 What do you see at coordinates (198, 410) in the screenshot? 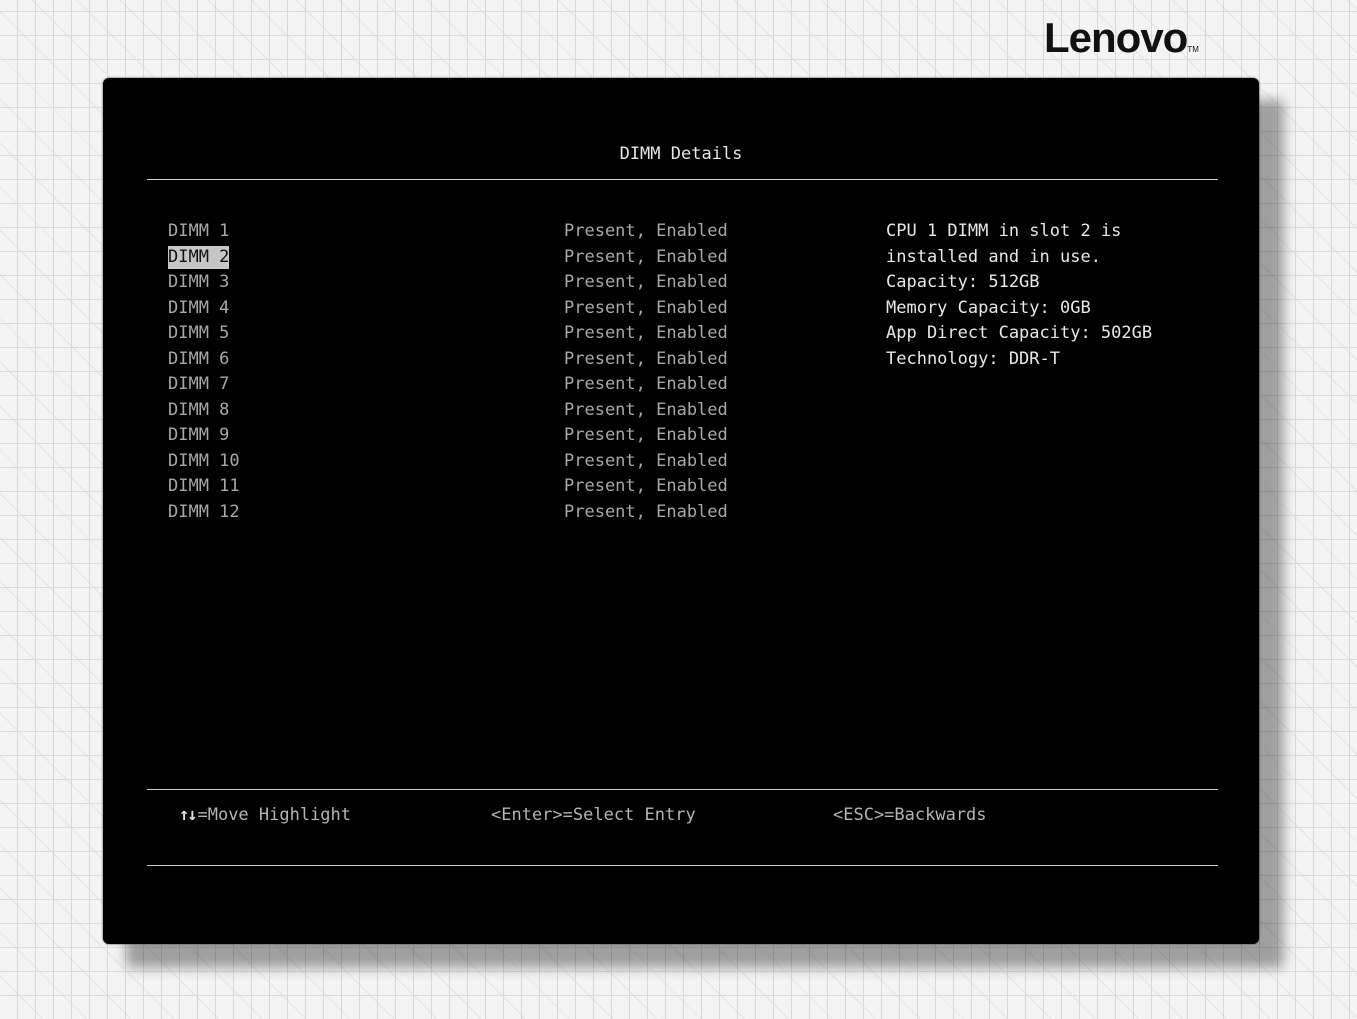
I see `dimm-name: DIMM 8` at bounding box center [198, 410].